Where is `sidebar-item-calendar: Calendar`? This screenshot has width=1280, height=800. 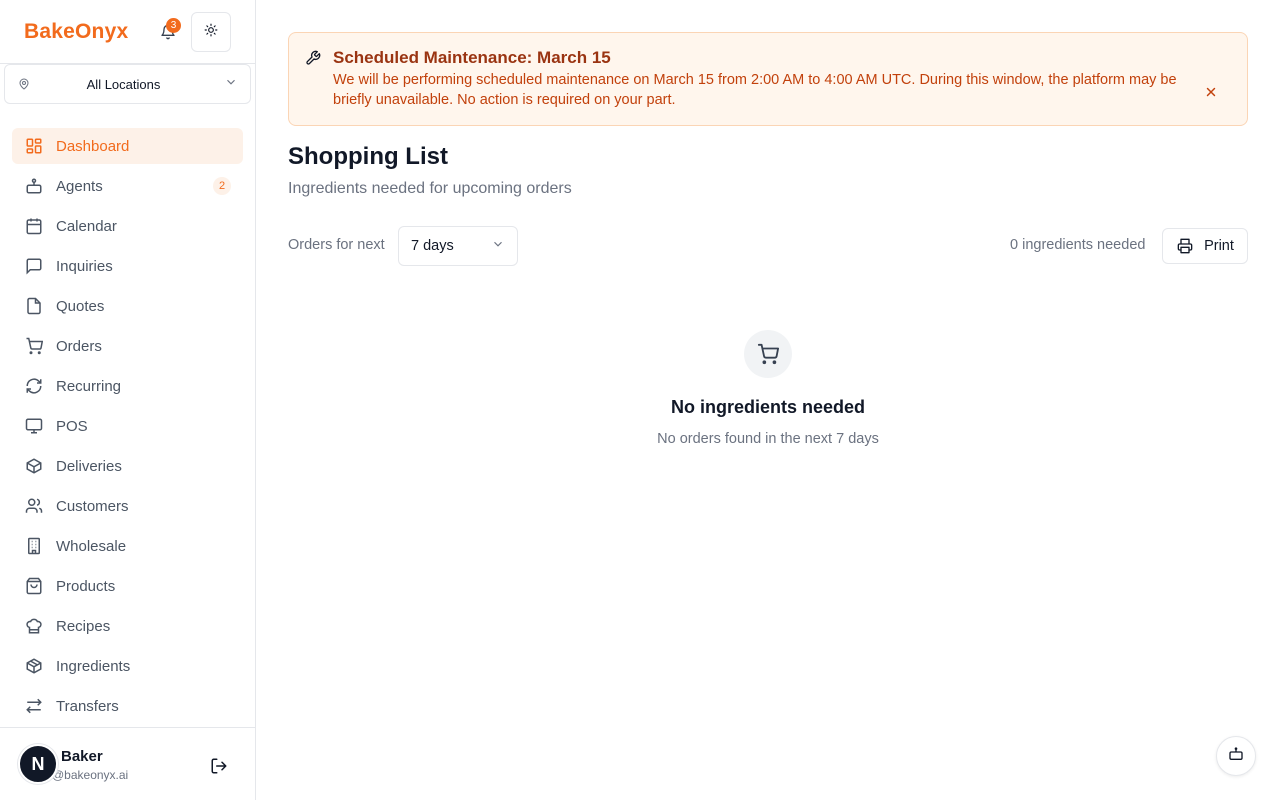
sidebar-item-calendar: Calendar is located at coordinates (127, 226).